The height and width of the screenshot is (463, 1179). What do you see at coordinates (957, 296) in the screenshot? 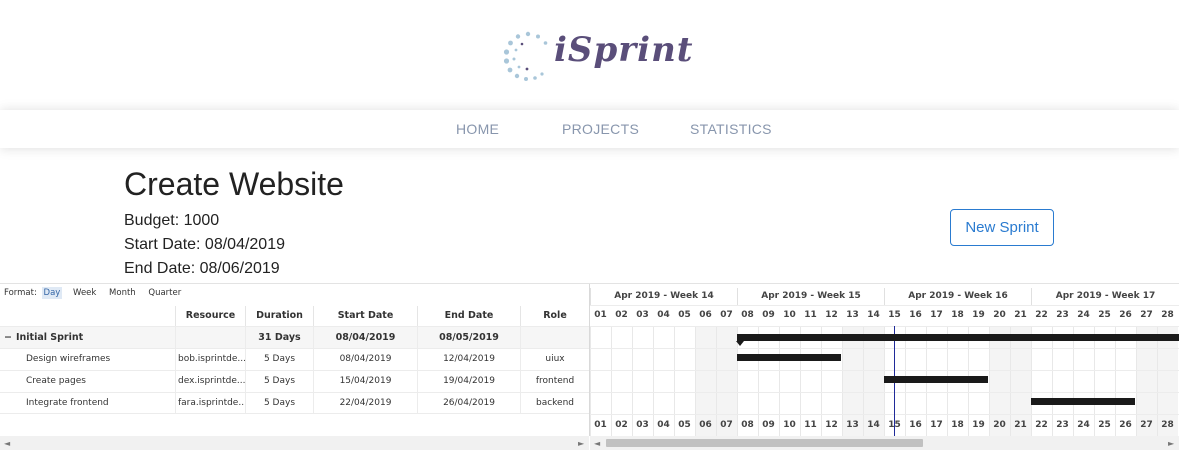
I see `week-header: Apr 2019 - Week 16` at bounding box center [957, 296].